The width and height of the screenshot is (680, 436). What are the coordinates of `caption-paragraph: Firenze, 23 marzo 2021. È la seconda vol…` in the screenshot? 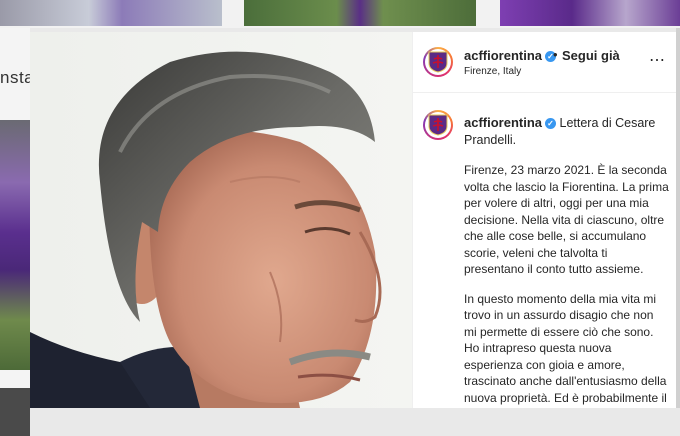 It's located at (566, 219).